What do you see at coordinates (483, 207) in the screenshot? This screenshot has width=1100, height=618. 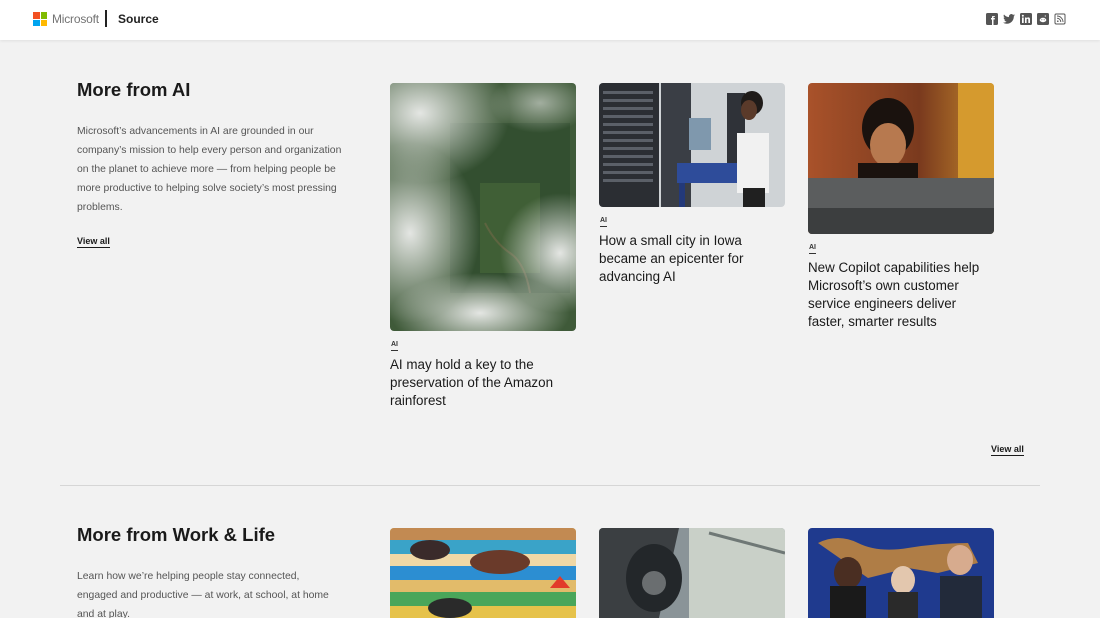 I see `rainforest-aerial-image` at bounding box center [483, 207].